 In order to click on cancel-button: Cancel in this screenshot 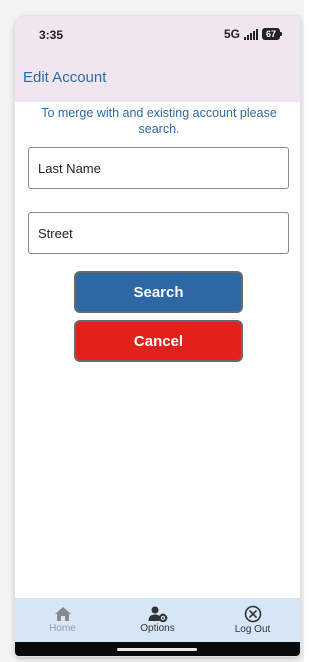, I will do `click(158, 341)`.